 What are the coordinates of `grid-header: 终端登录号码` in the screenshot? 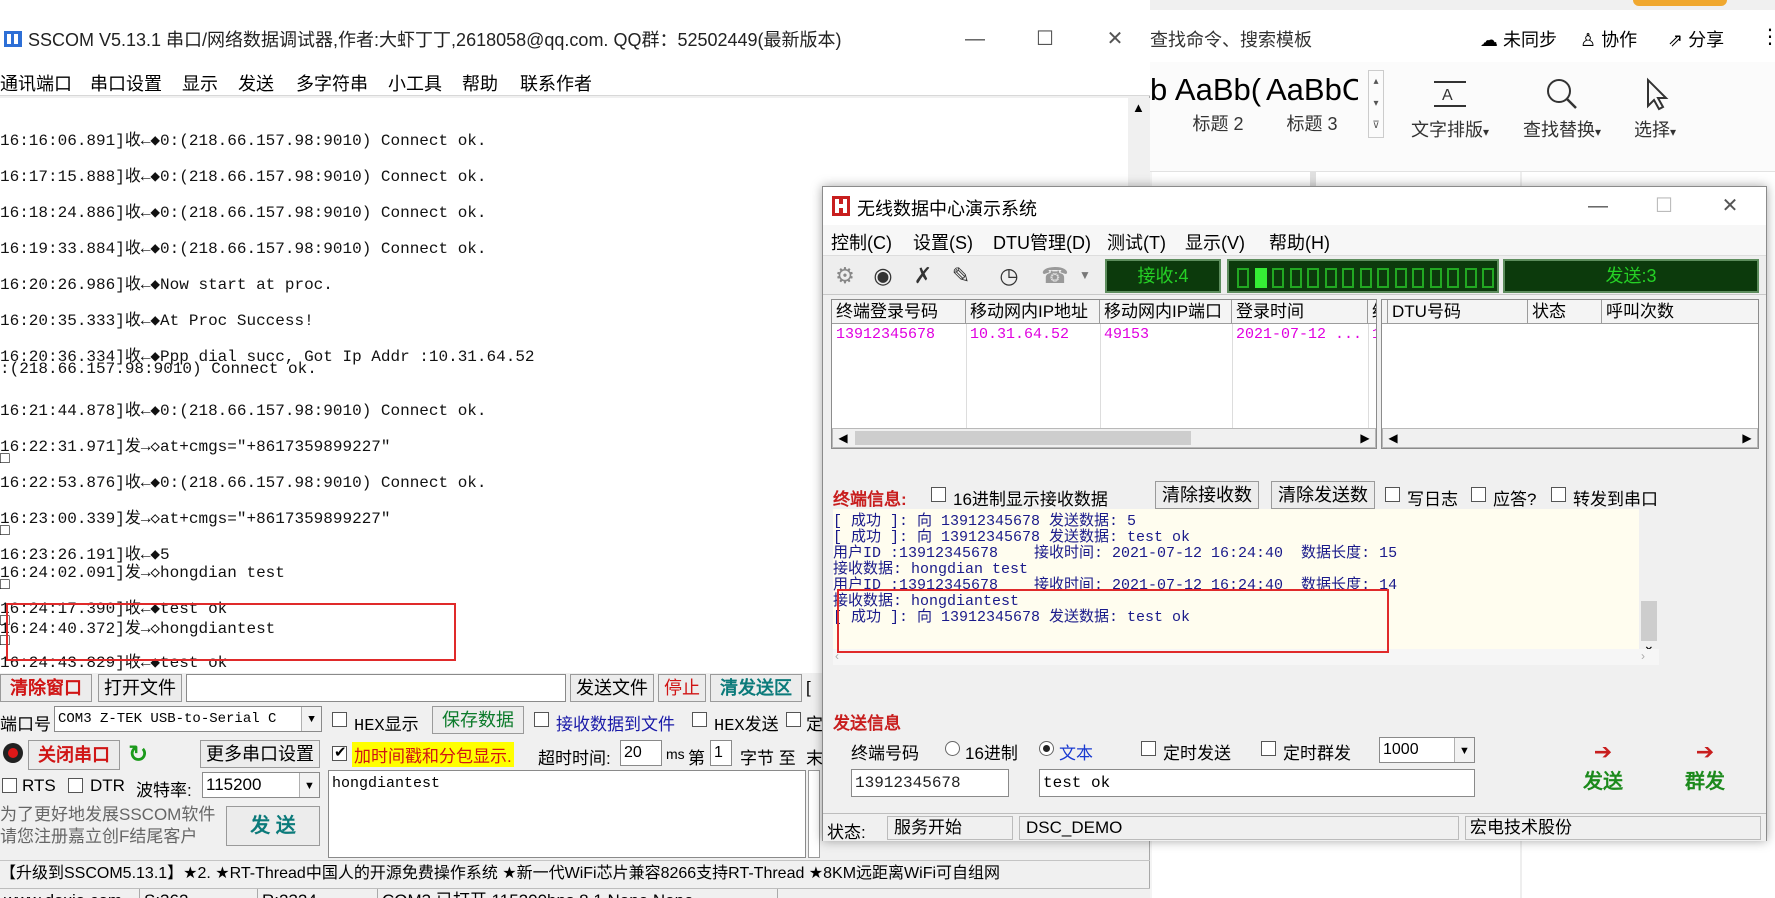 It's located at (899, 312).